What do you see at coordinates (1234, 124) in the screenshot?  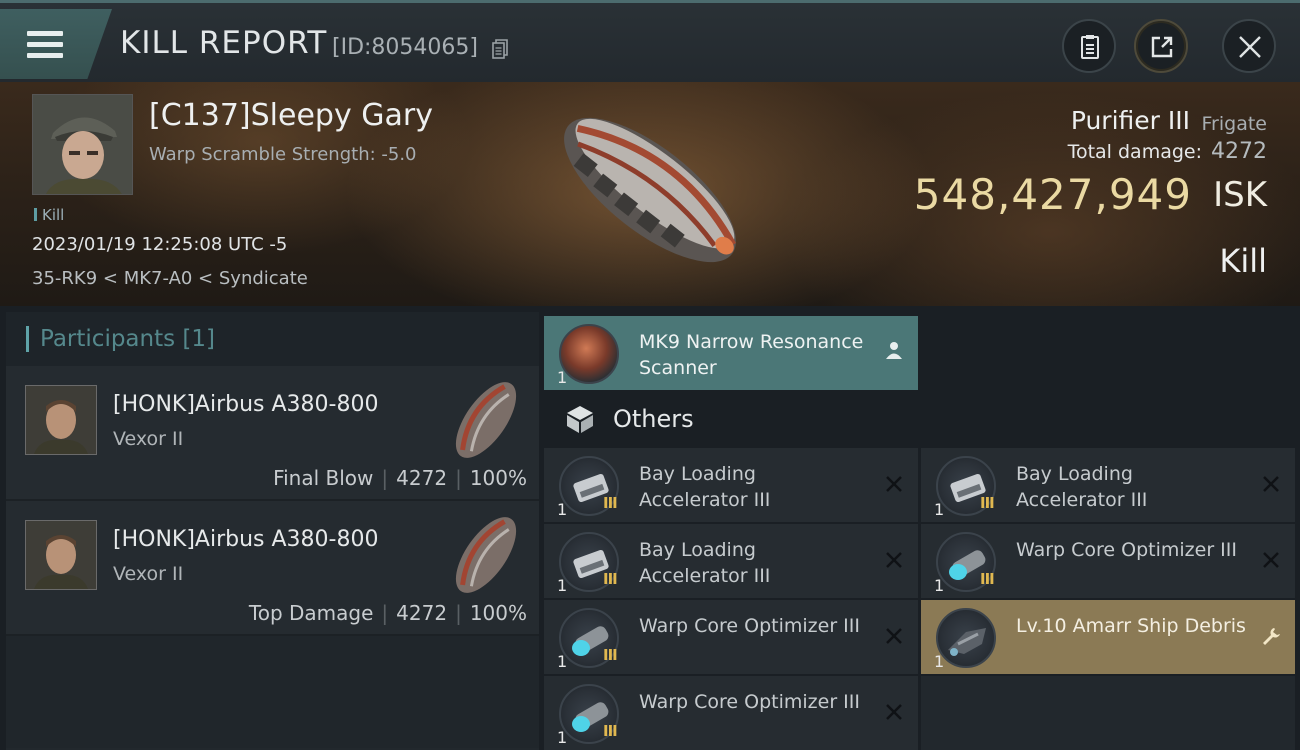 I see `ship-class: Frigate` at bounding box center [1234, 124].